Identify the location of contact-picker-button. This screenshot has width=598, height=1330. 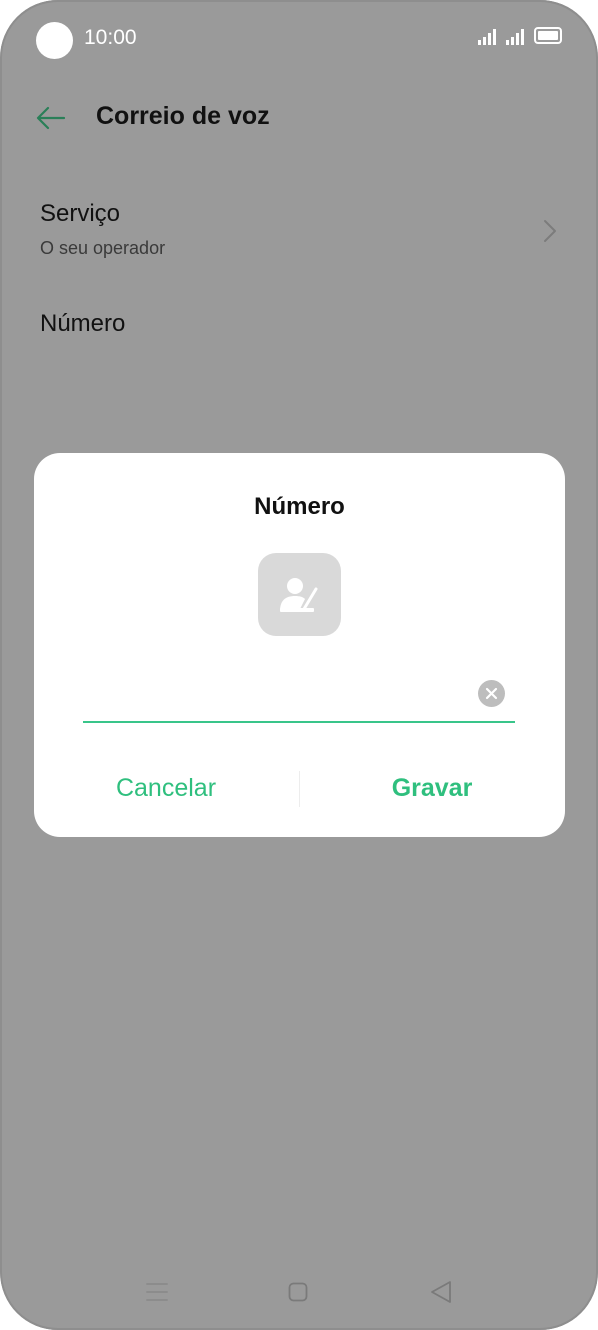
(299, 594).